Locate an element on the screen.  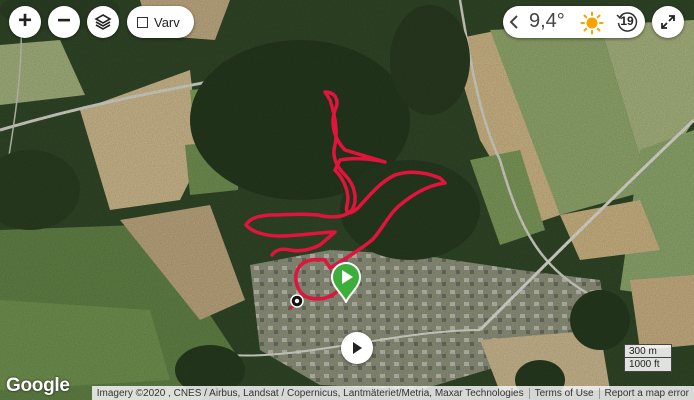
play-icon is located at coordinates (357, 348).